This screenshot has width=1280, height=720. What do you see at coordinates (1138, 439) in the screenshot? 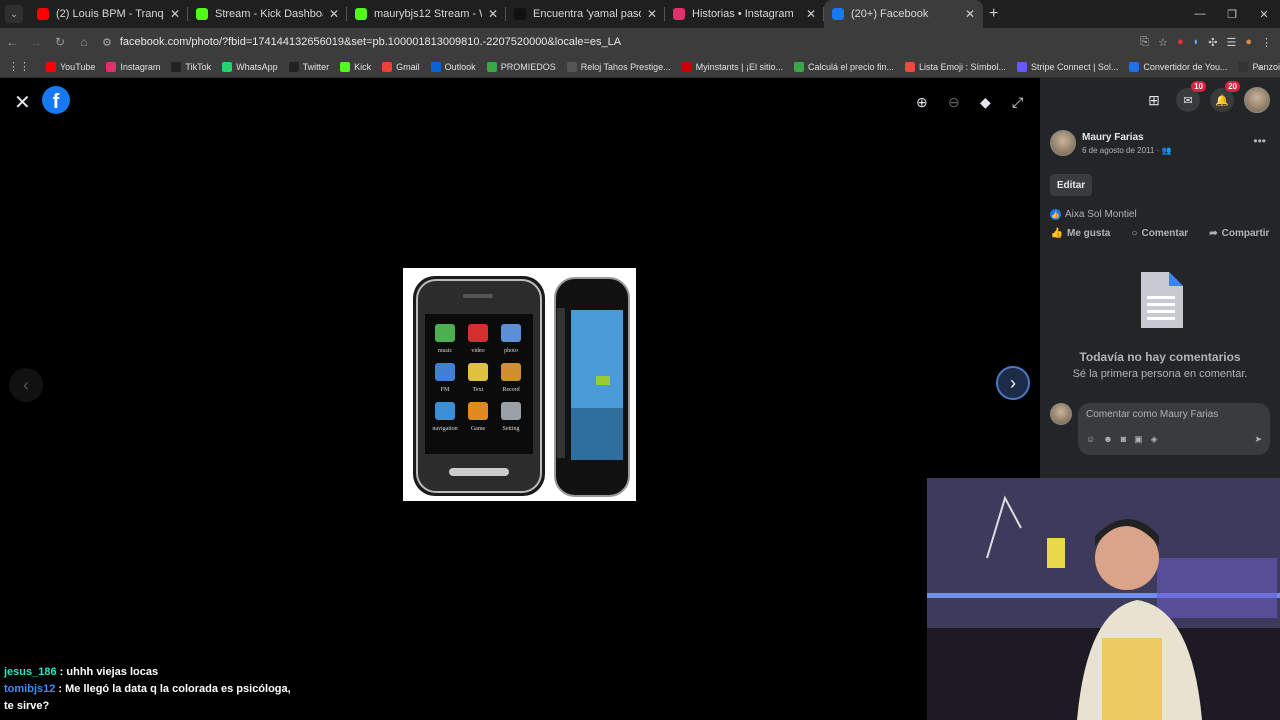
I see `gif-icon: ▣` at bounding box center [1138, 439].